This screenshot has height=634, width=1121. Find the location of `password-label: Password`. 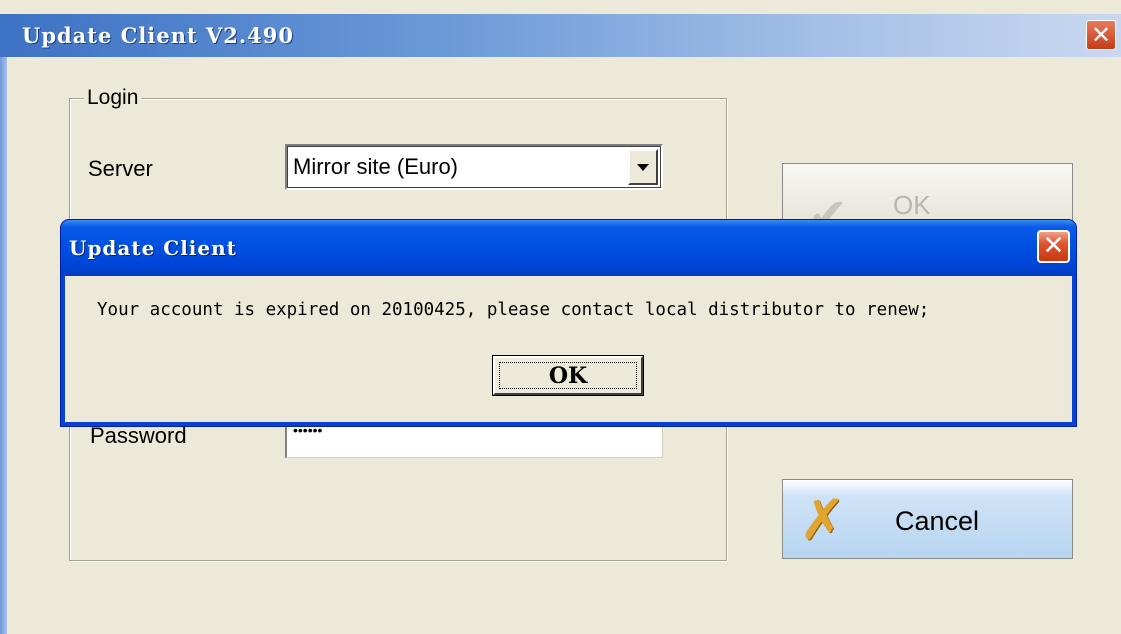

password-label: Password is located at coordinates (138, 435).